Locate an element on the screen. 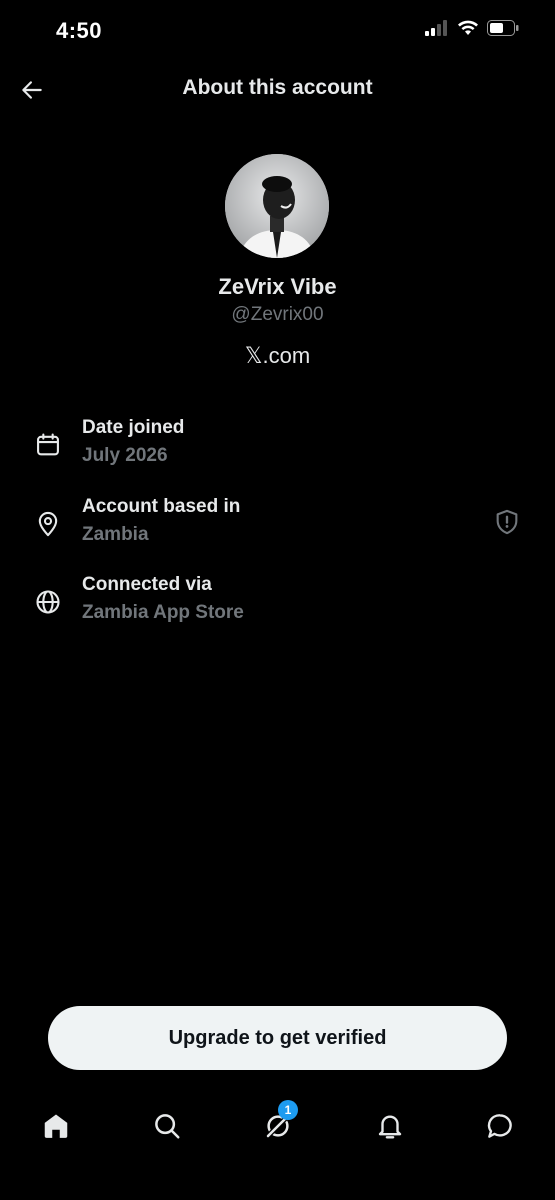 This screenshot has width=555, height=1200. search-icon is located at coordinates (167, 1126).